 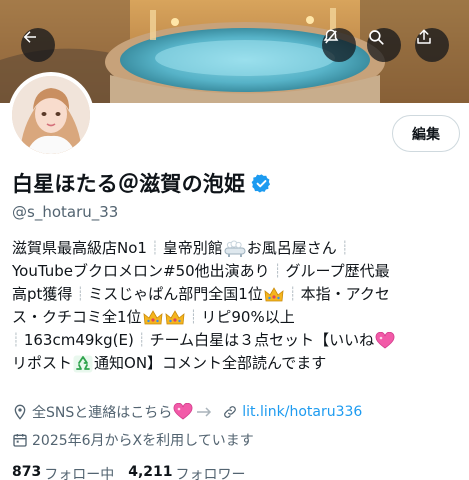 What do you see at coordinates (20, 412) in the screenshot?
I see `location-pin-icon` at bounding box center [20, 412].